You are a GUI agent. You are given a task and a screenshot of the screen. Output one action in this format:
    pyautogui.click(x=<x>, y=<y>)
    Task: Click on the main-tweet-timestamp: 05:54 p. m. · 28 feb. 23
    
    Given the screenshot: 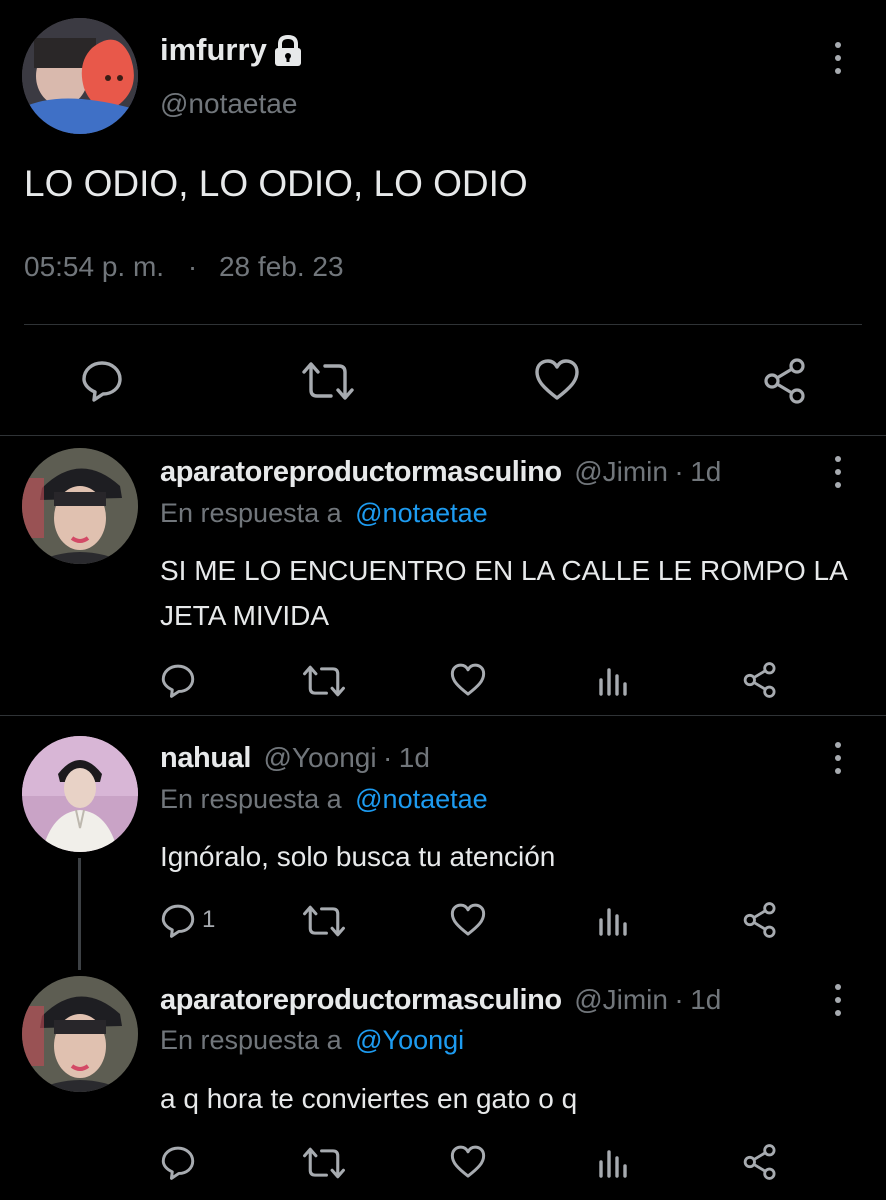 What is the action you would take?
    pyautogui.click(x=184, y=267)
    